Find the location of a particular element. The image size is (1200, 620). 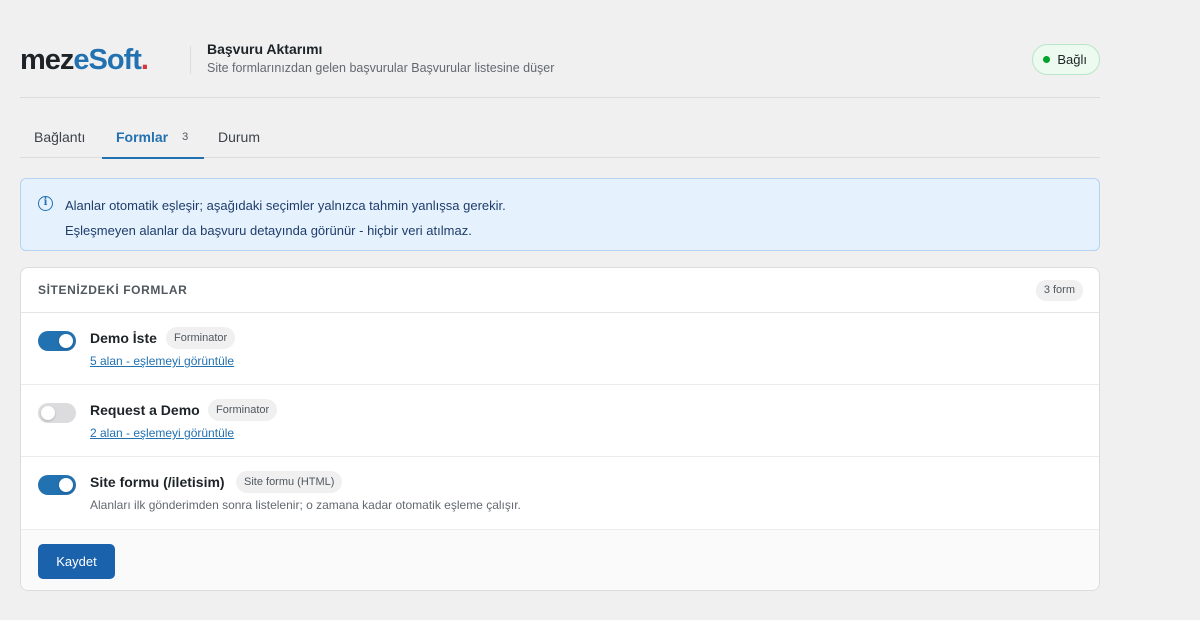

form-name: Demo İste is located at coordinates (123, 338).